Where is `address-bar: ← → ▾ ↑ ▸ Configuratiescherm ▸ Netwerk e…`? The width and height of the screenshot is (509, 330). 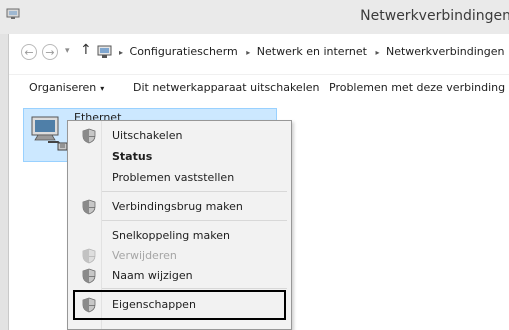 address-bar: ← → ▾ ↑ ▸ Configuratiescherm ▸ Netwerk e… is located at coordinates (259, 53).